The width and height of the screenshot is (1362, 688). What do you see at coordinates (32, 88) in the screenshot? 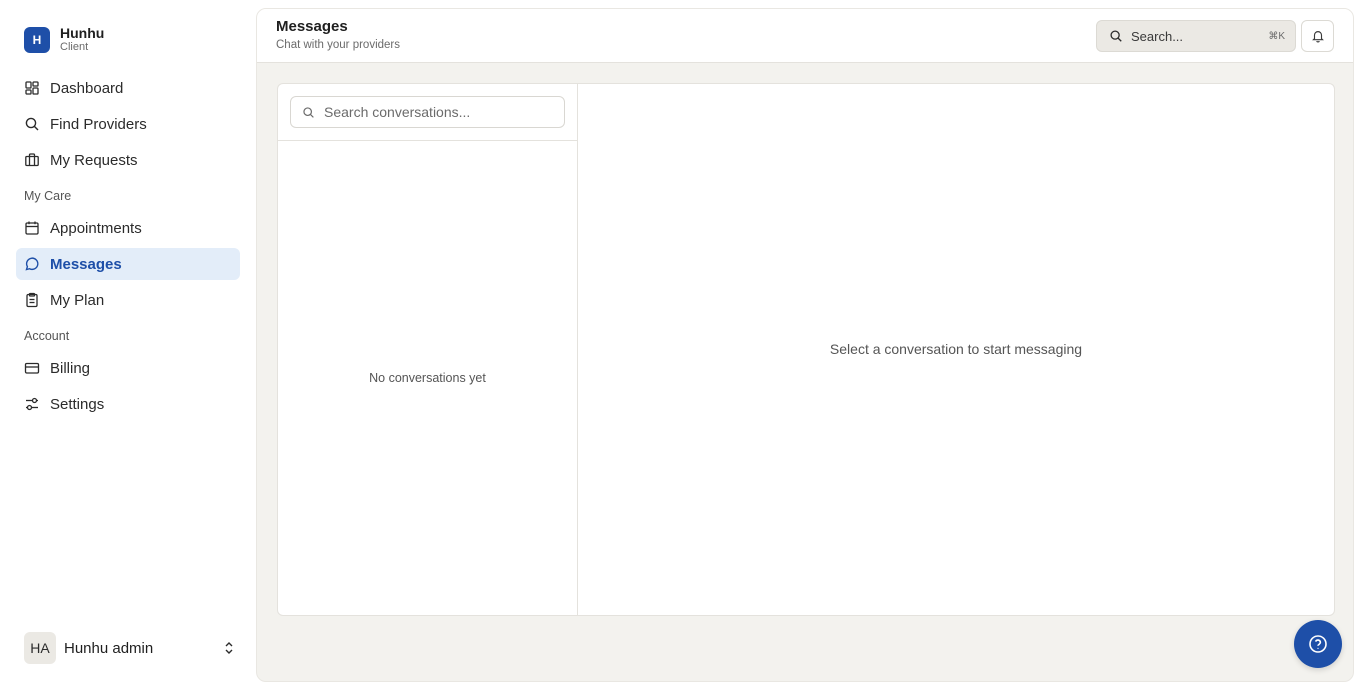
I see `dashboard-icon` at bounding box center [32, 88].